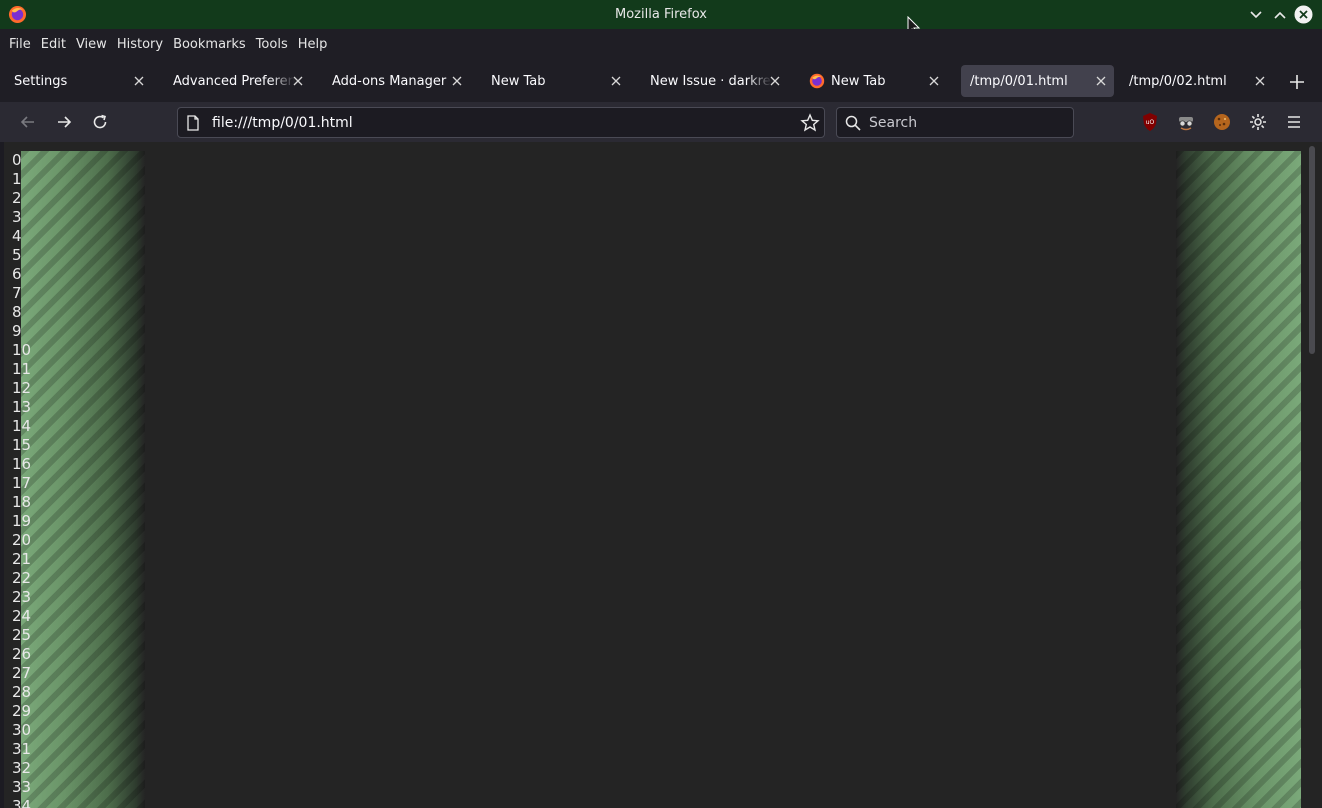 This screenshot has width=1322, height=808. Describe the element at coordinates (17, 179) in the screenshot. I see `line-number: 1` at that location.